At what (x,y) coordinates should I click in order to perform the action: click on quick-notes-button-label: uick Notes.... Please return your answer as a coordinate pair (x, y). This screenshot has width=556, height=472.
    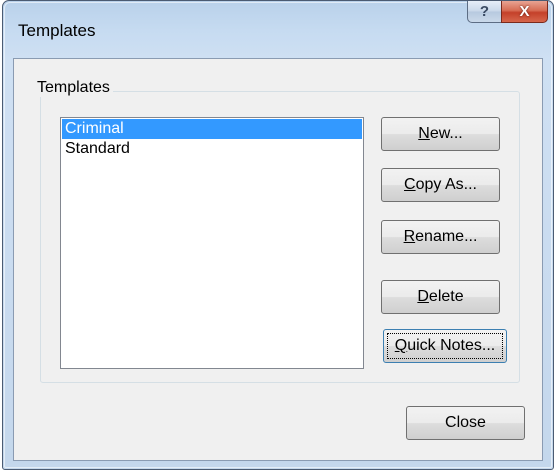
    Looking at the image, I should click on (451, 345).